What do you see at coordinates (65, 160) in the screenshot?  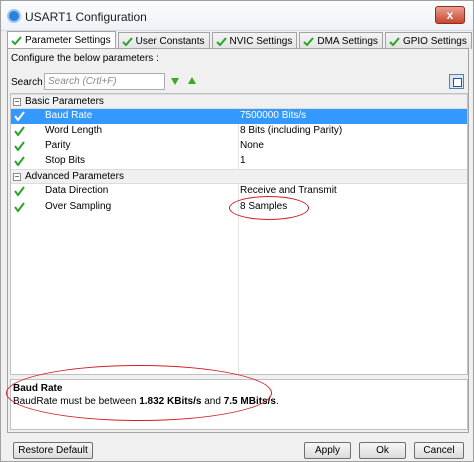 I see `param-name: Stop Bits` at bounding box center [65, 160].